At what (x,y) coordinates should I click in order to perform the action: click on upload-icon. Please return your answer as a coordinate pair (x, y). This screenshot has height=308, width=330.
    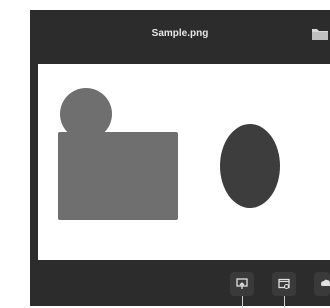
    Looking at the image, I should click on (325, 282).